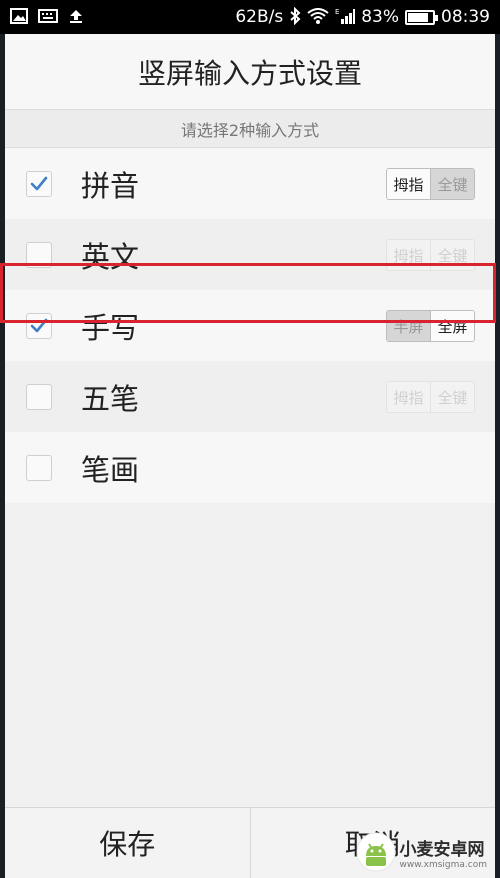 The image size is (500, 878). I want to click on option-row: 英文 拇指 全键, so click(250, 254).